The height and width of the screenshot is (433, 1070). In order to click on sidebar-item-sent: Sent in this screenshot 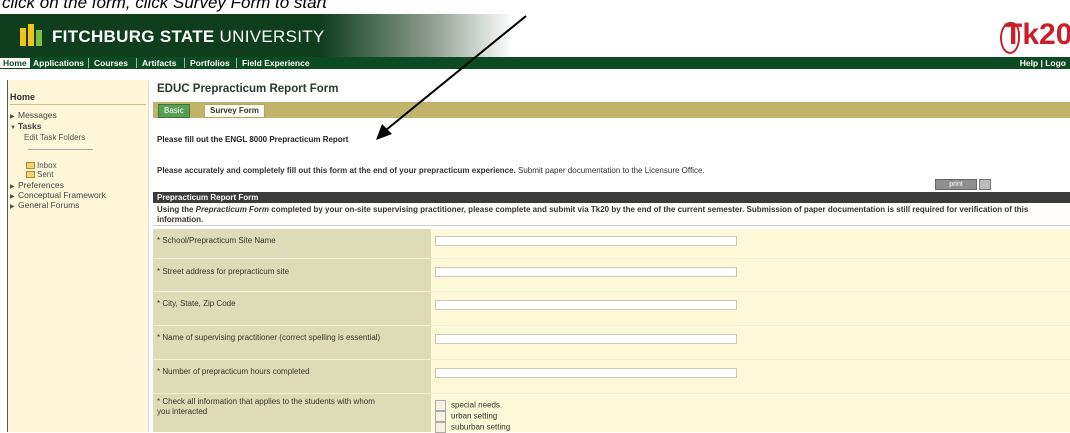, I will do `click(39, 174)`.